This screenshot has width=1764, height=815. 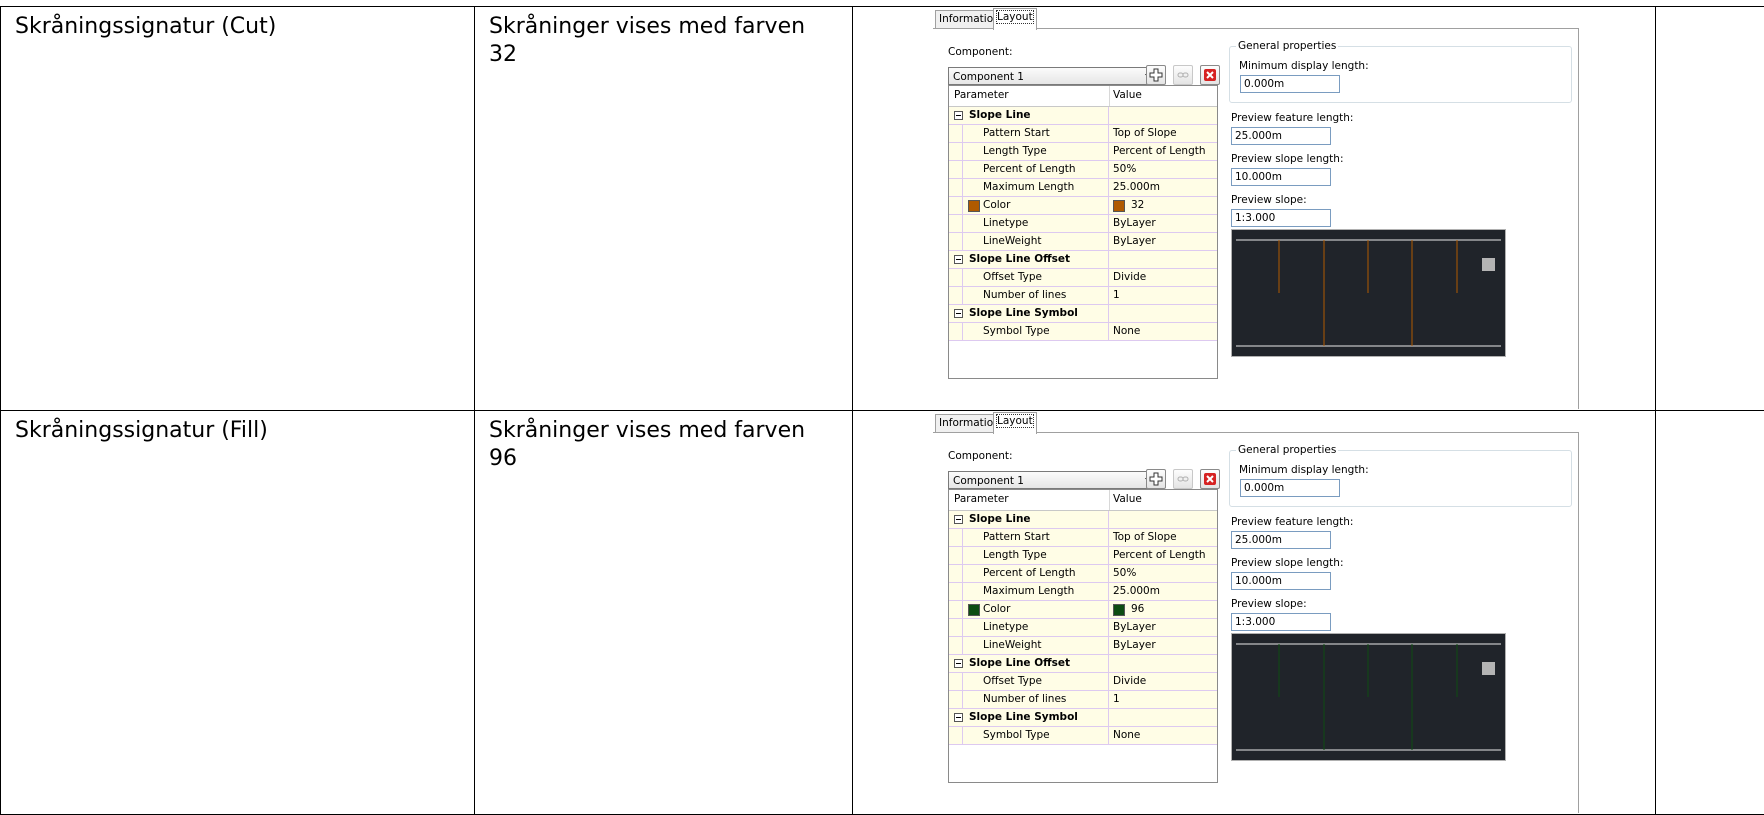 I want to click on grid-row: Symbol Type None, so click(x=1083, y=736).